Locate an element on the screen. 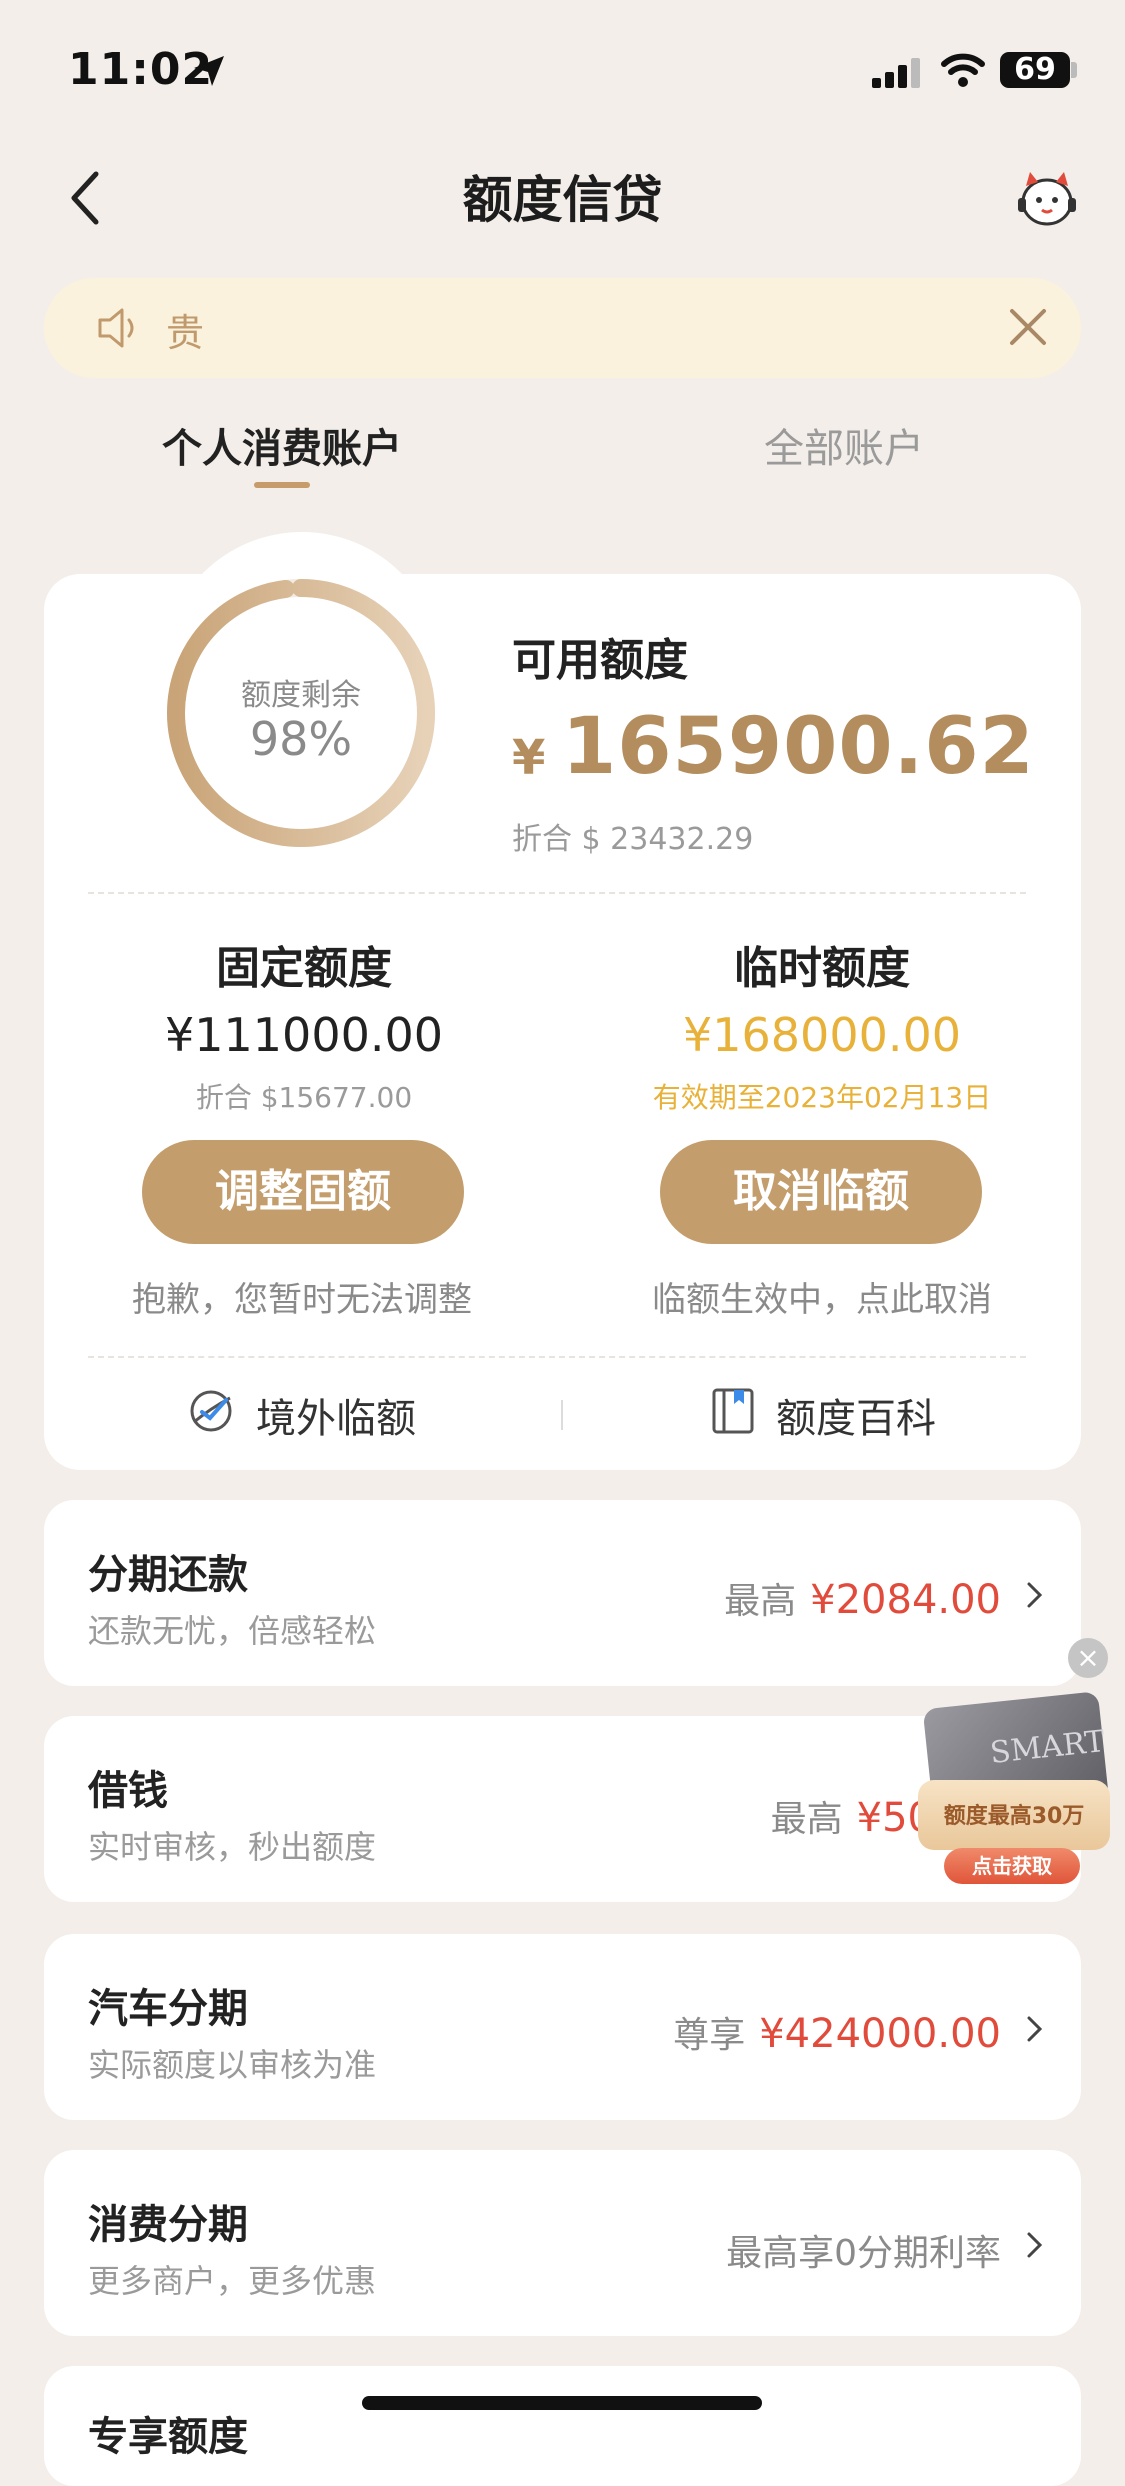 The image size is (1125, 2486). fixed-credit-title: 固定额度 is located at coordinates (304, 968).